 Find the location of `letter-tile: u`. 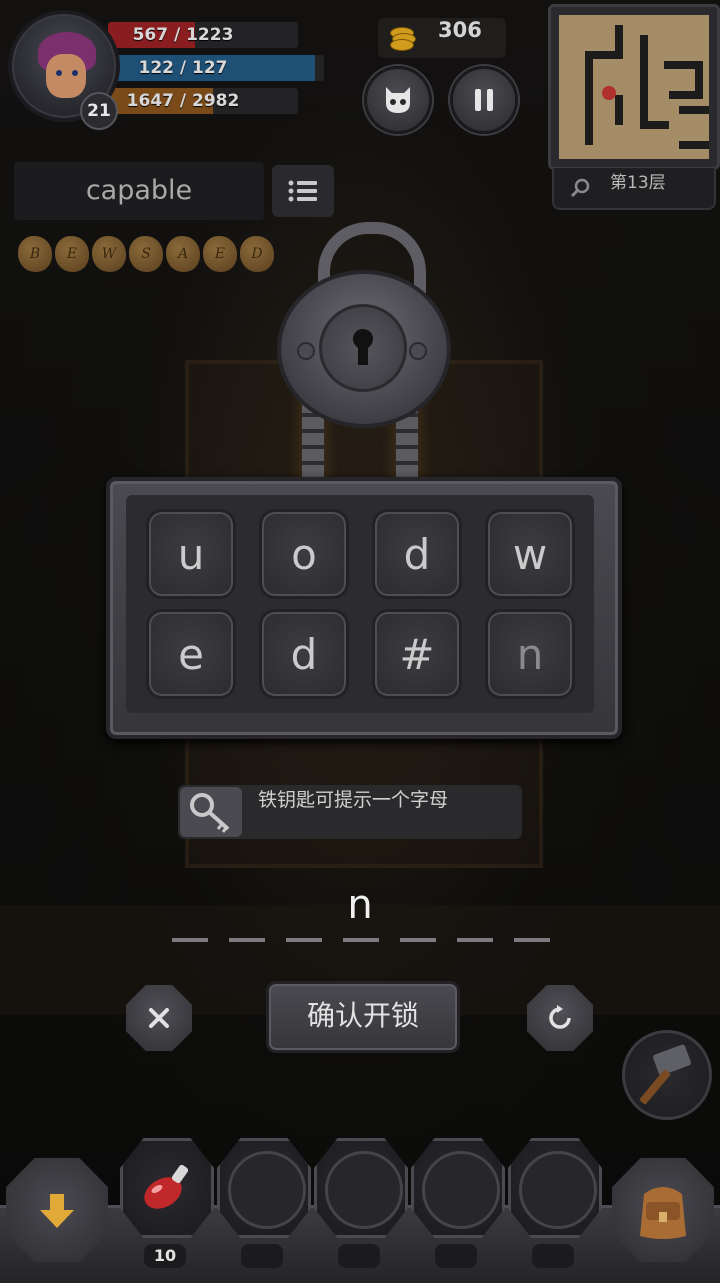

letter-tile: u is located at coordinates (191, 554).